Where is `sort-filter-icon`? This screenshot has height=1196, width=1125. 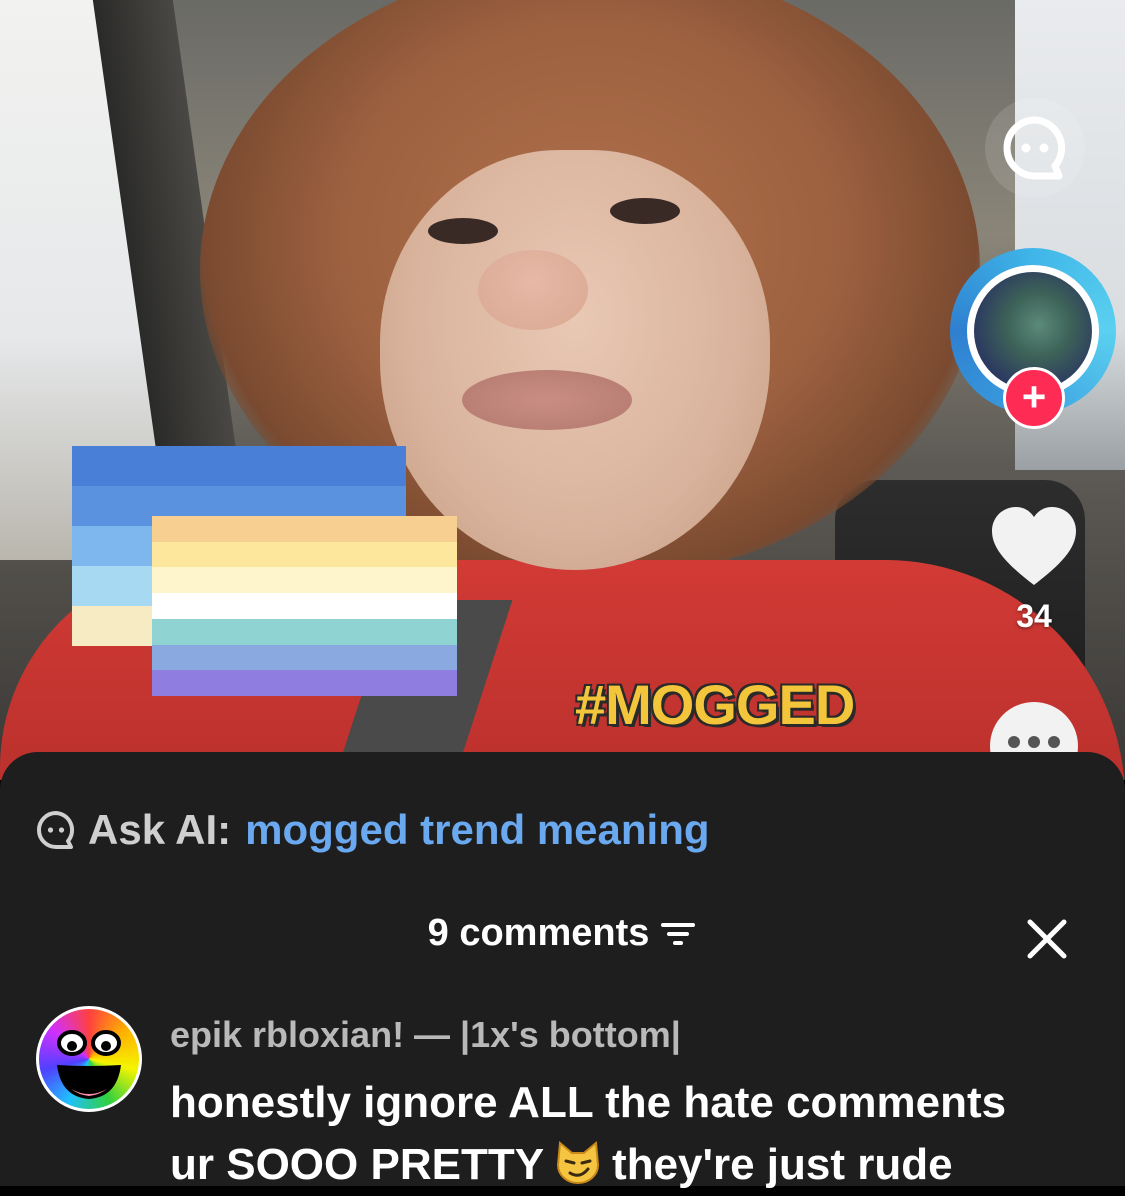 sort-filter-icon is located at coordinates (678, 933).